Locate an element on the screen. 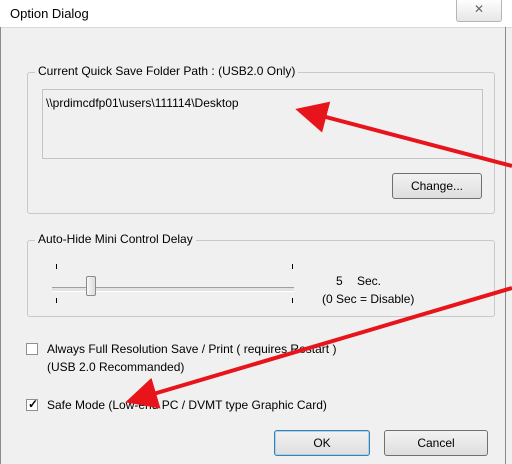  close-button: ✕ is located at coordinates (479, 11).